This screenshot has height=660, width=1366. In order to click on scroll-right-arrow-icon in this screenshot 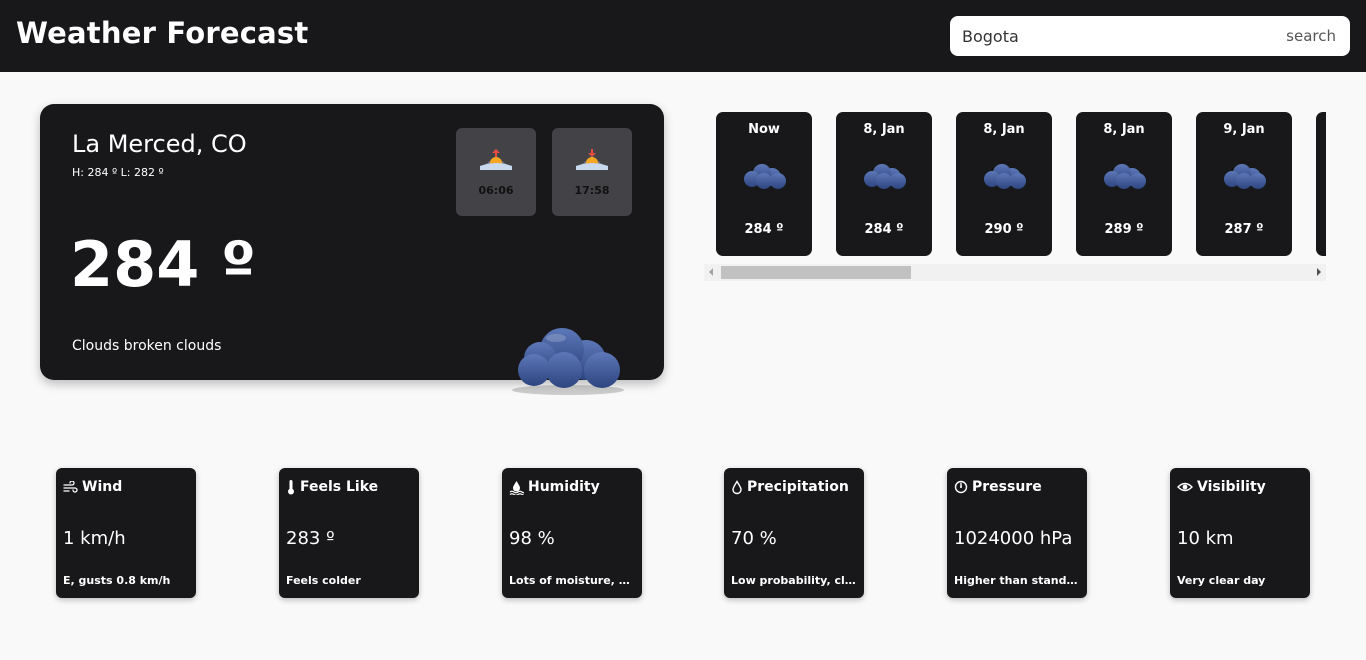, I will do `click(1319, 272)`.